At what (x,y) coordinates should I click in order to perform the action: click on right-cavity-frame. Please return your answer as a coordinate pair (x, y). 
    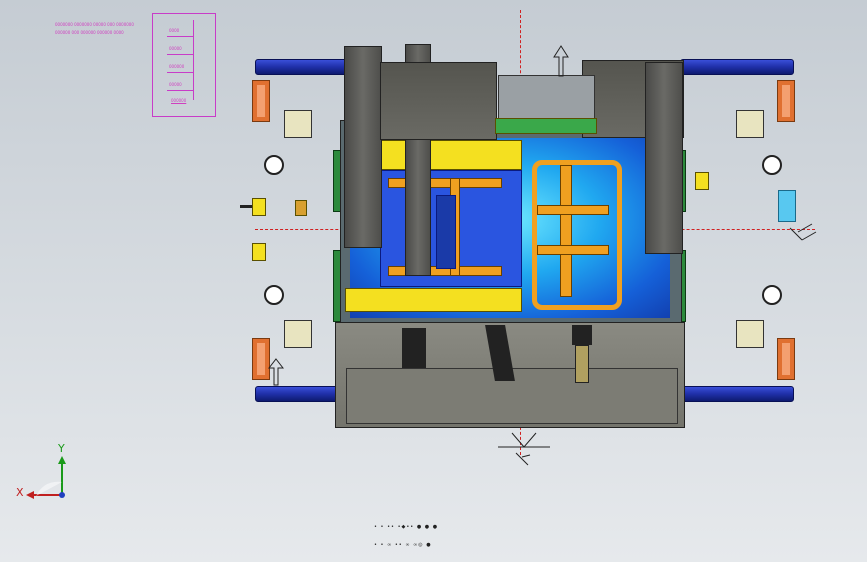
    Looking at the image, I should click on (577, 235).